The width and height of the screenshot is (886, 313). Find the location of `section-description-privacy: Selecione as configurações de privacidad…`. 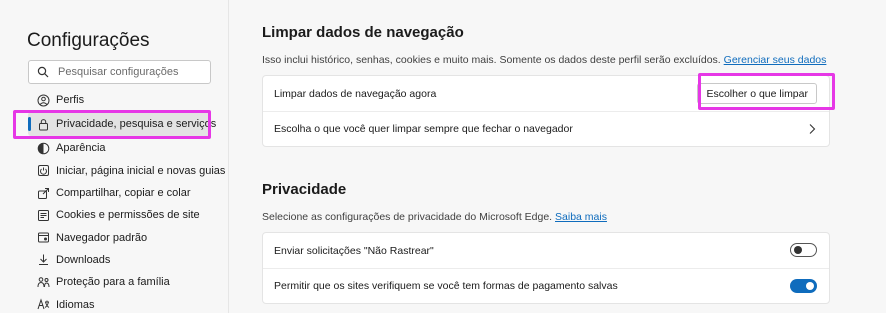

section-description-privacy: Selecione as configurações de privacidad… is located at coordinates (434, 217).